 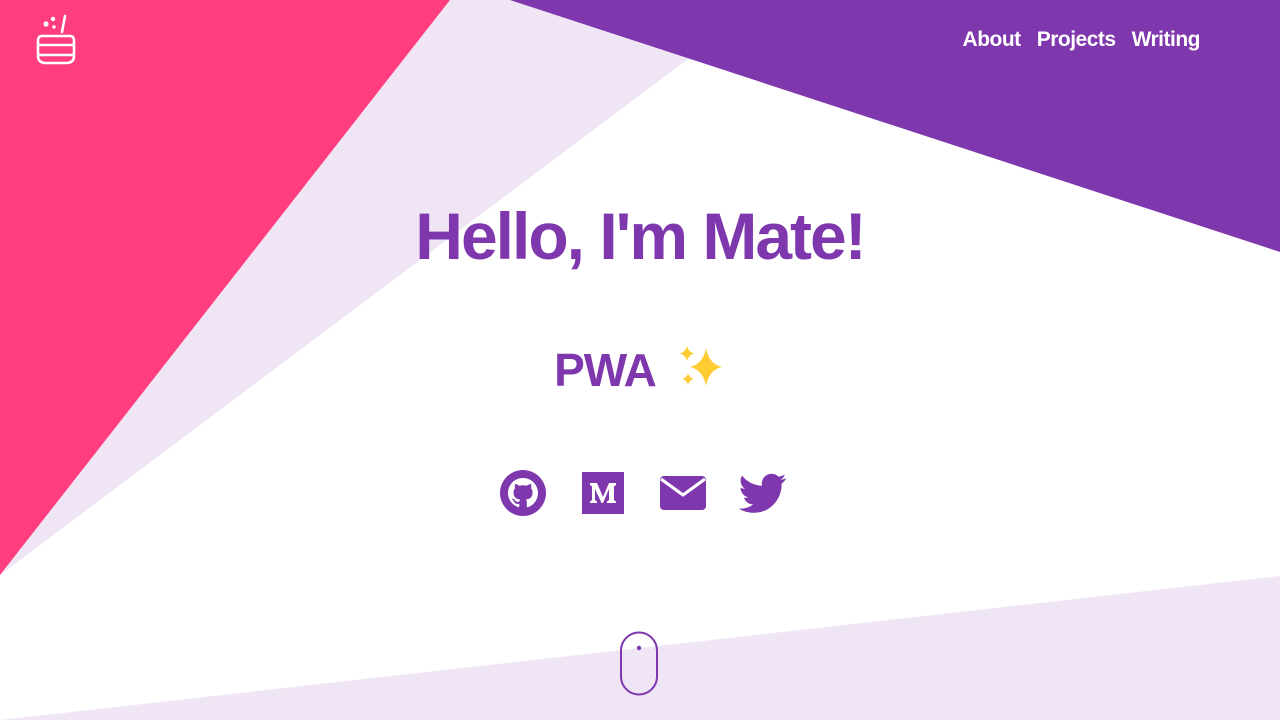 I want to click on social-links, so click(x=643, y=493).